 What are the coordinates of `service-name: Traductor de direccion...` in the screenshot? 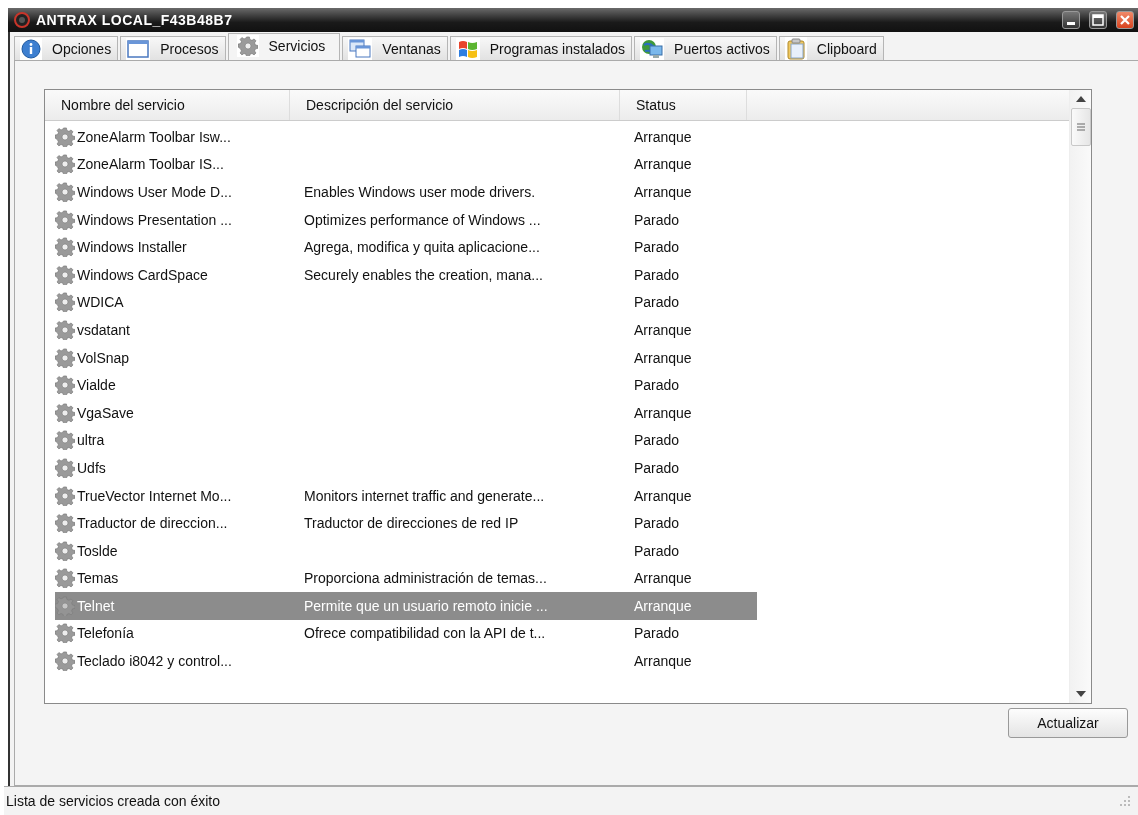 It's located at (152, 523).